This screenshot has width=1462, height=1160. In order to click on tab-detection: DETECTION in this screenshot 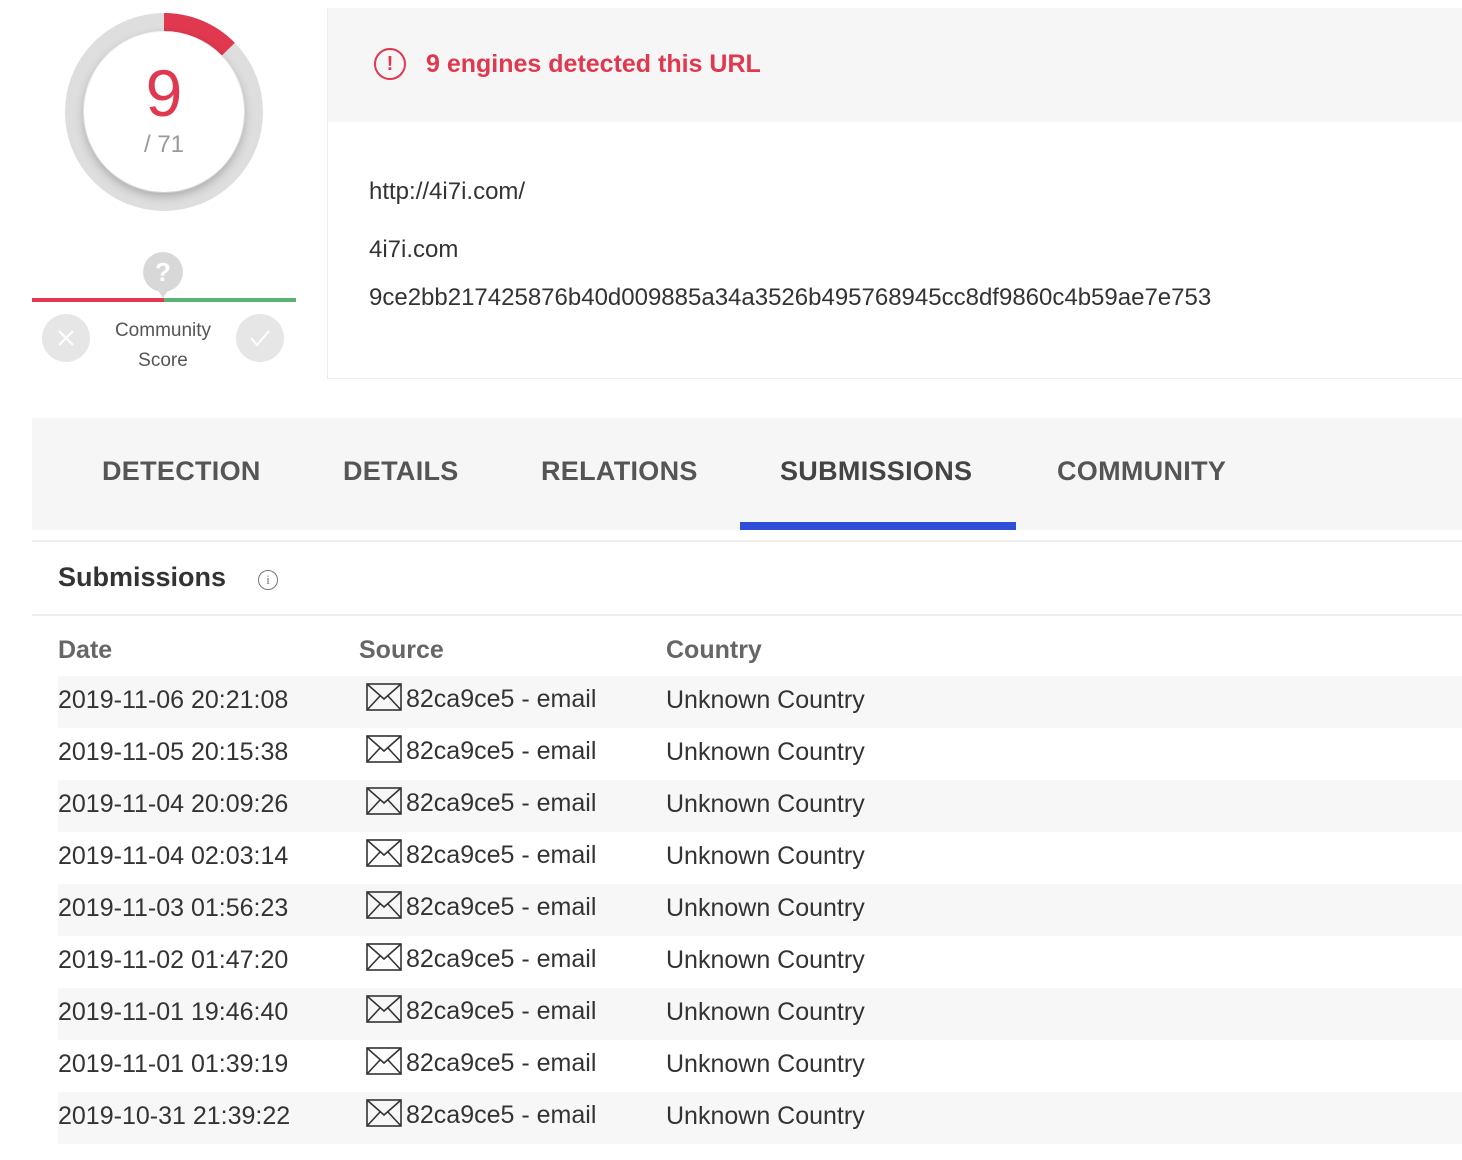, I will do `click(181, 471)`.